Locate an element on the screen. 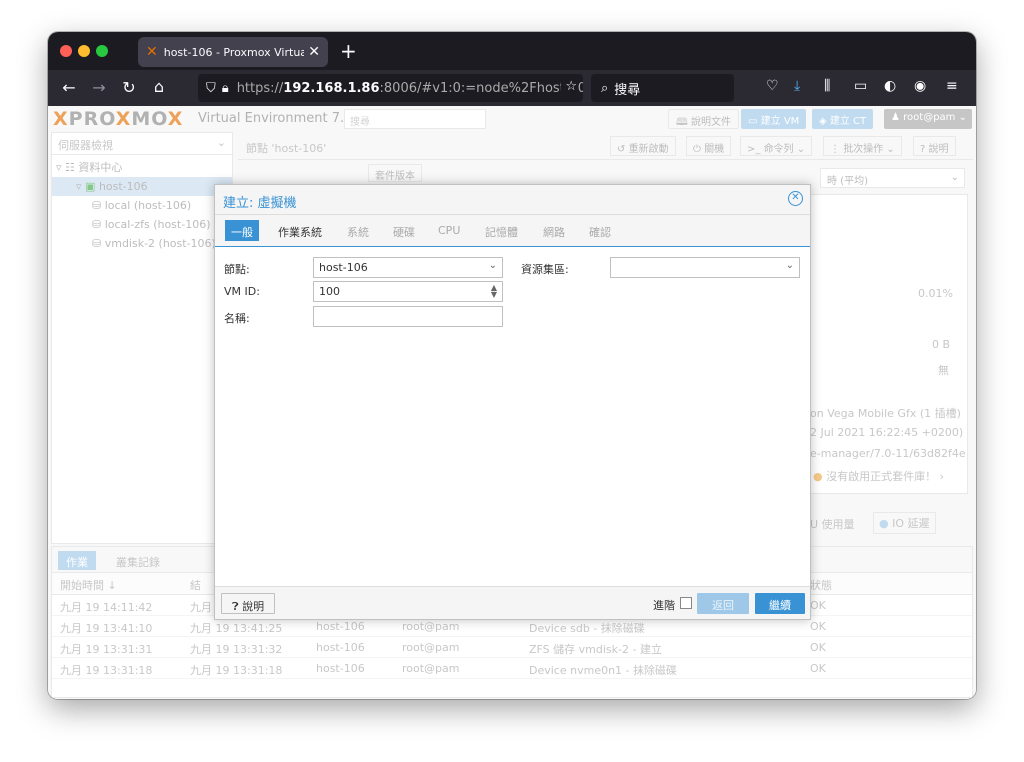  spinner-icon: ▲ ▼ is located at coordinates (494, 291).